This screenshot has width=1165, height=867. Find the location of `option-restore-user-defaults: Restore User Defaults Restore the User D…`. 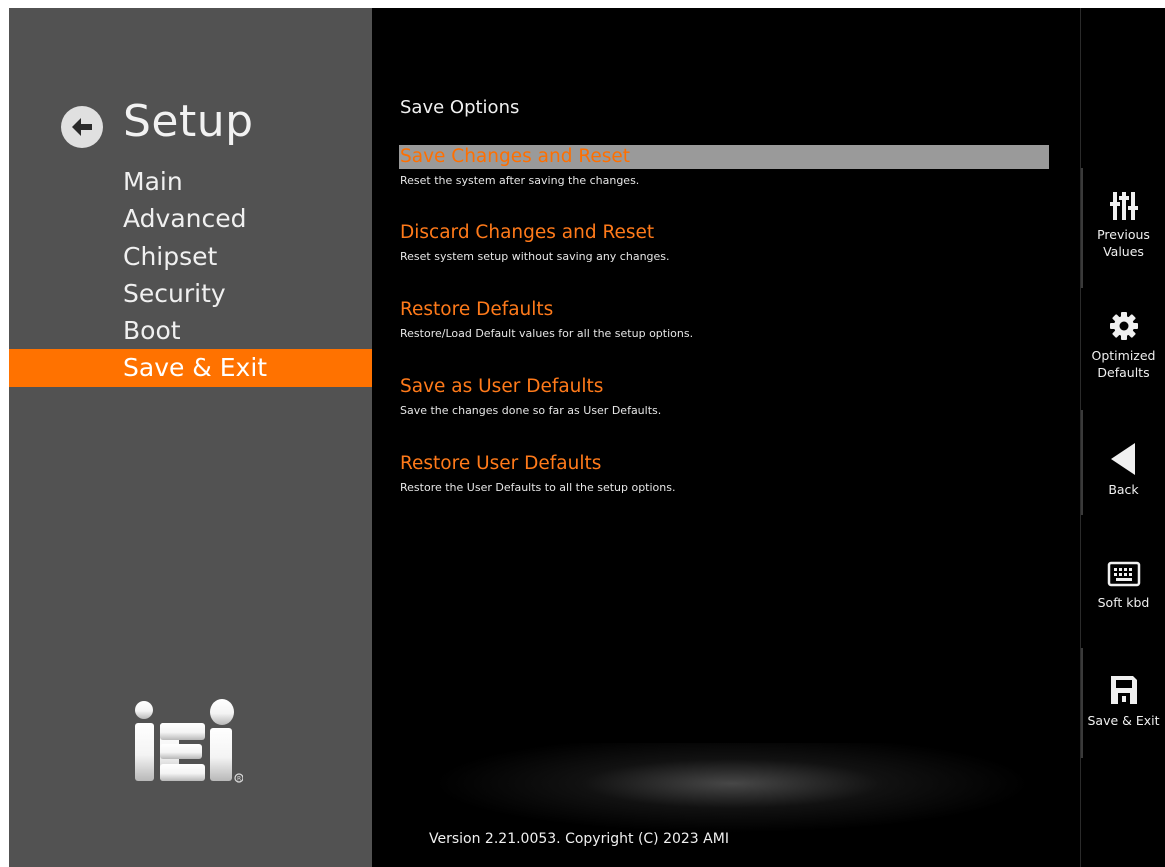

option-restore-user-defaults: Restore User Defaults Restore the User D… is located at coordinates (724, 473).